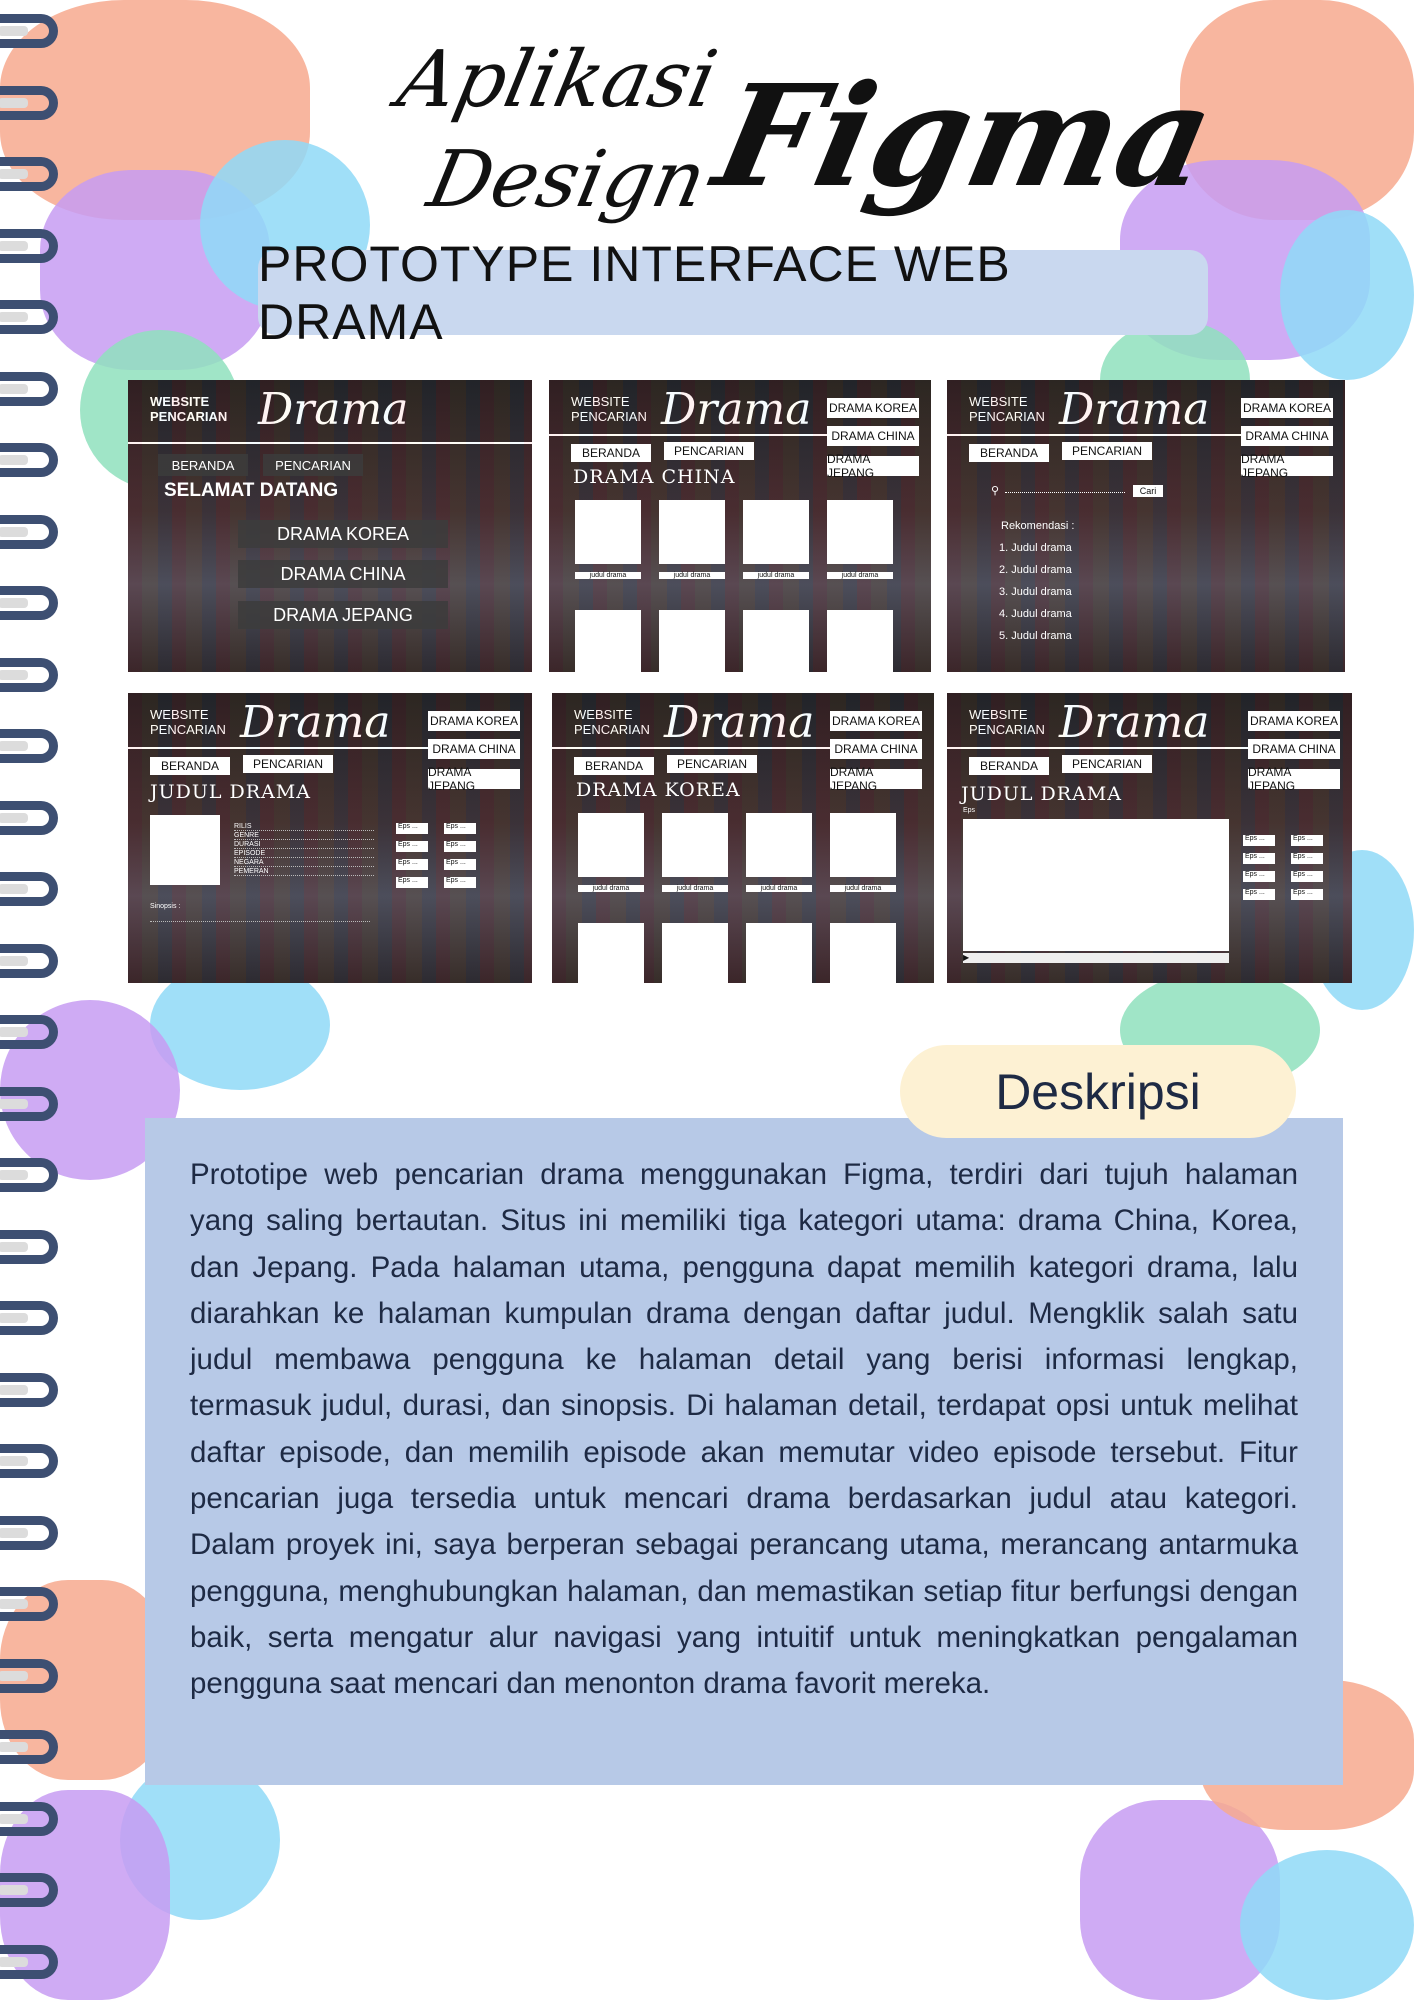 The image size is (1414, 2000). Describe the element at coordinates (1096, 885) in the screenshot. I see `video-player` at that location.